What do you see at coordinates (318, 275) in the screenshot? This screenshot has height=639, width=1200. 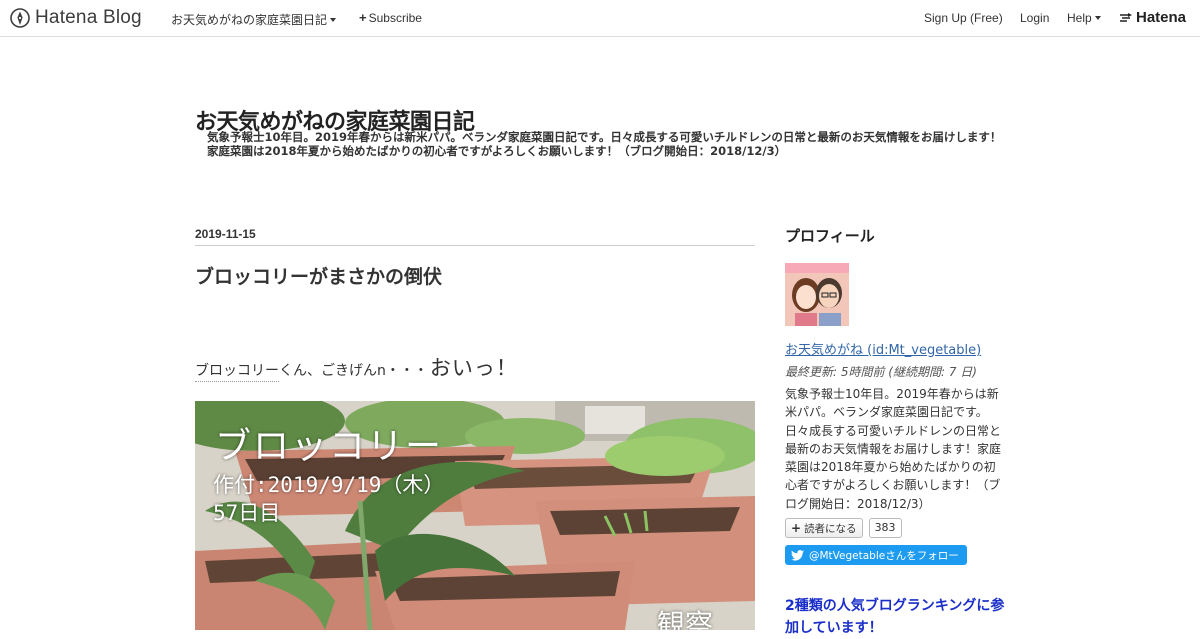 I see `entry-title: ブロッコリーがまさかの倒伏` at bounding box center [318, 275].